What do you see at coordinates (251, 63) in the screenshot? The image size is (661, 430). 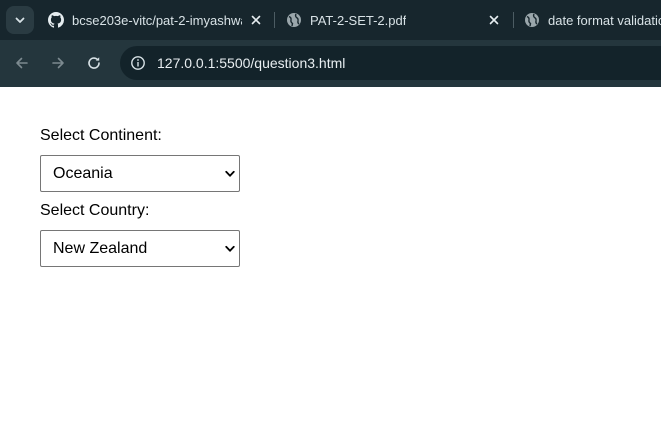 I see `url-text: 127.0.0.1:5500/question3.html` at bounding box center [251, 63].